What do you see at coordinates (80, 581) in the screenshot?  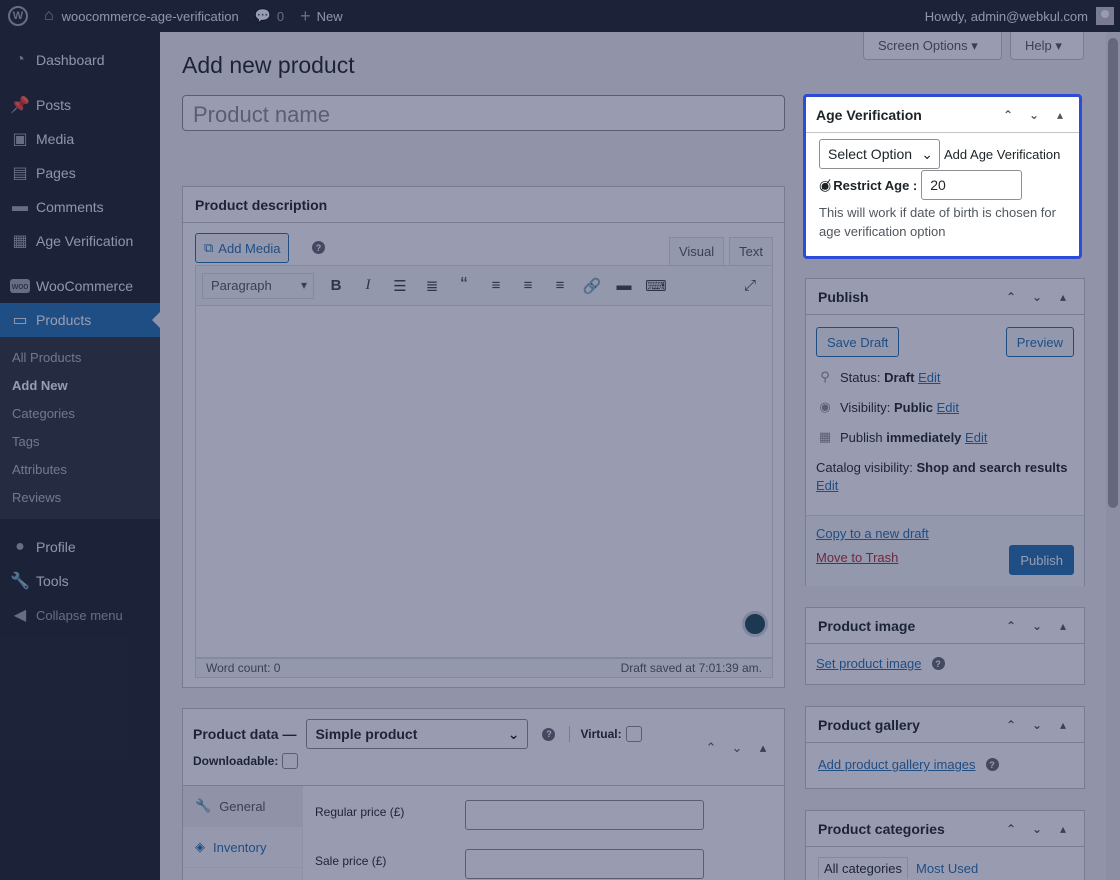 I see `menu-tools: 🔧 Tools` at bounding box center [80, 581].